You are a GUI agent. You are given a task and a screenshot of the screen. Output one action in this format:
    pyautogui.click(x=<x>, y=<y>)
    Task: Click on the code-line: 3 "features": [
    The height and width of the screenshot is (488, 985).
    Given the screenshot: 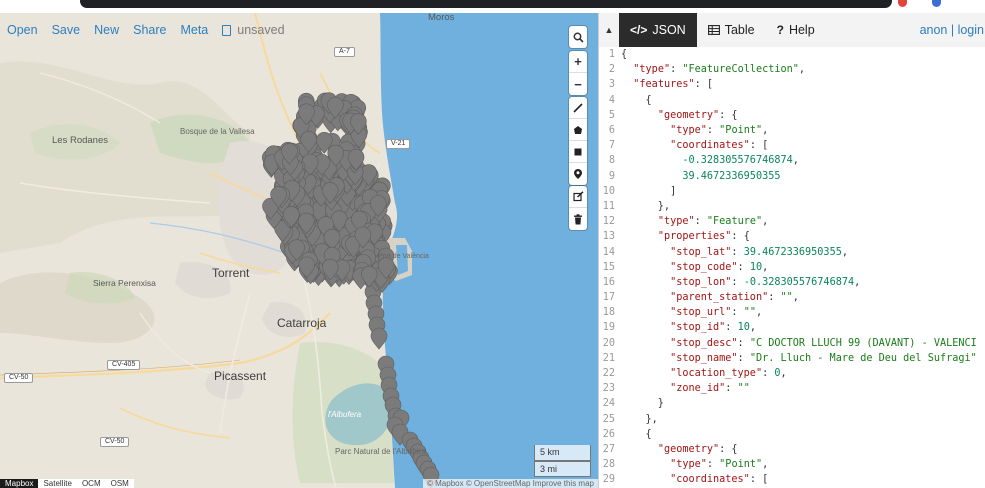 What is the action you would take?
    pyautogui.click(x=792, y=84)
    